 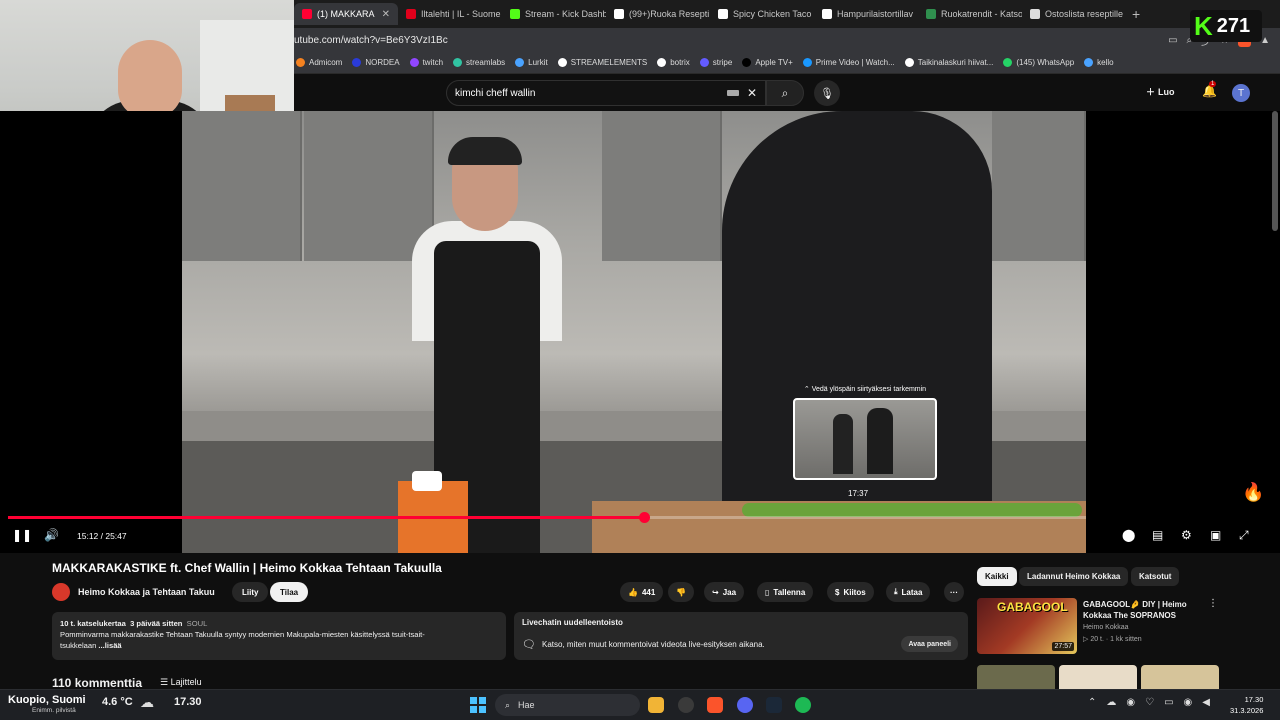 What do you see at coordinates (997, 576) in the screenshot?
I see `filter-chip: Kaikki` at bounding box center [997, 576].